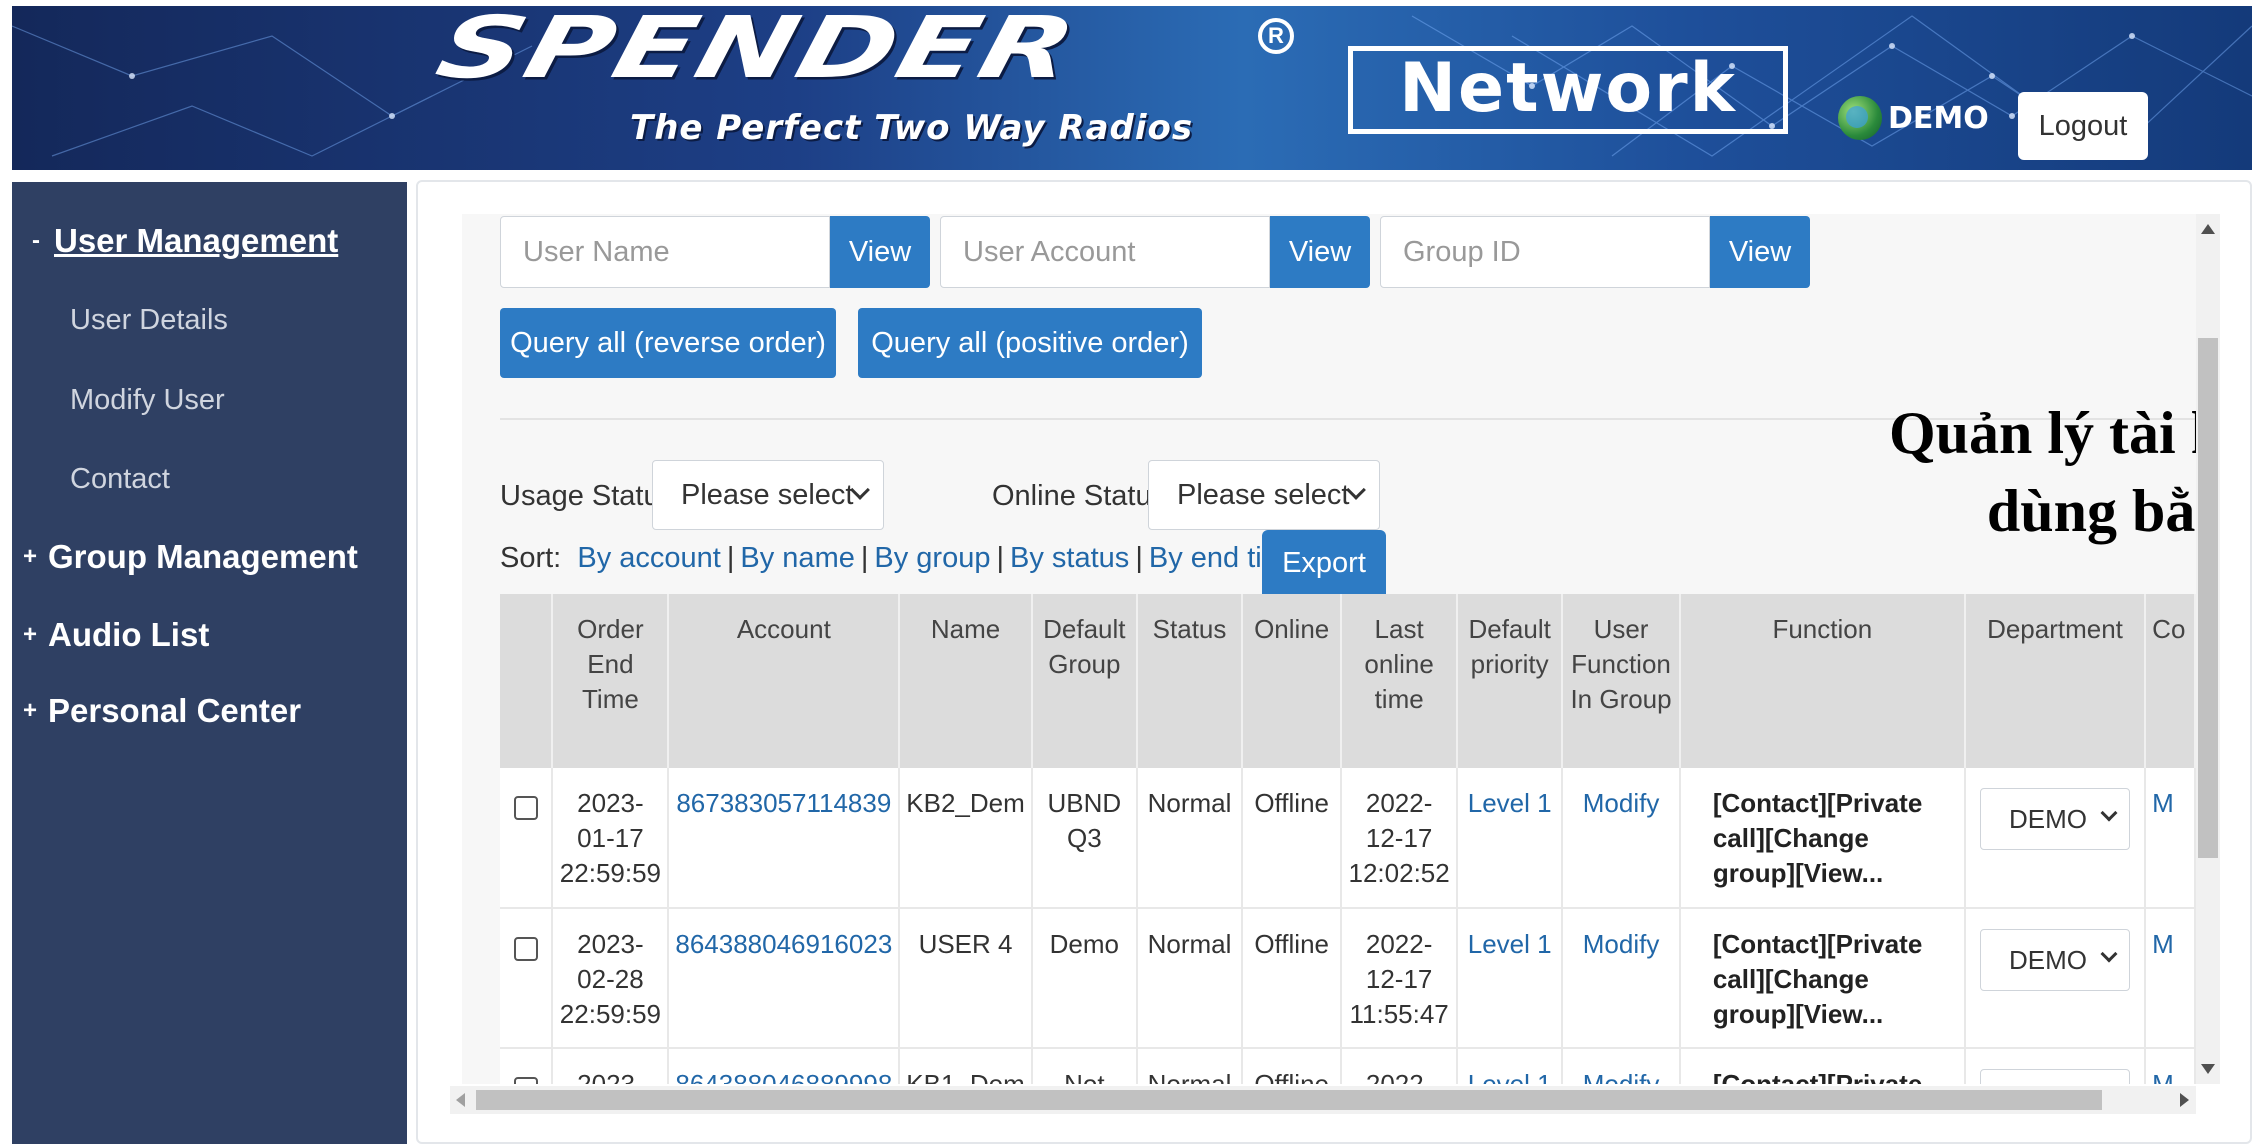 Image resolution: width=2257 pixels, height=1144 pixels. Describe the element at coordinates (912, 128) in the screenshot. I see `brand-tagline: The Perfect Two Way Radios` at that location.